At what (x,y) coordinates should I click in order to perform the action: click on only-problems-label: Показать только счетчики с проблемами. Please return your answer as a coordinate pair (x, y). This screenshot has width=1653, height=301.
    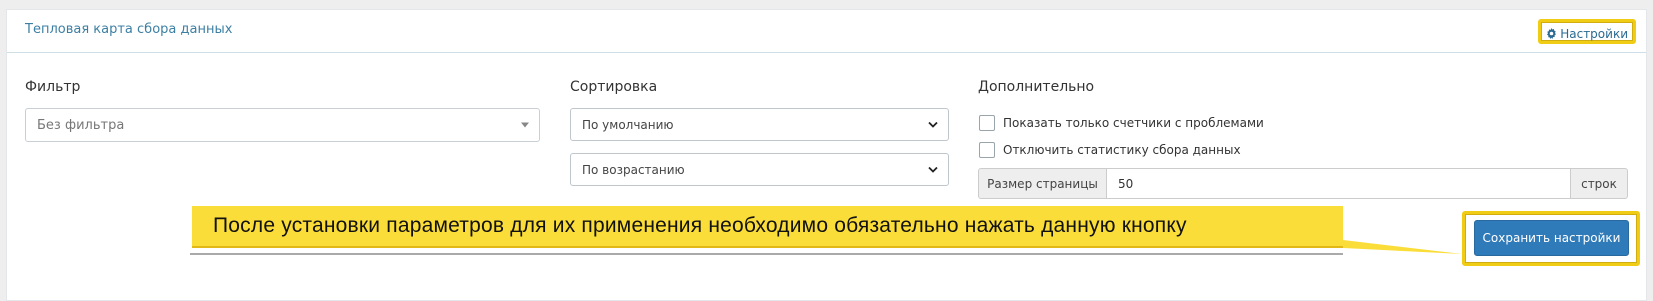
    Looking at the image, I should click on (1133, 123).